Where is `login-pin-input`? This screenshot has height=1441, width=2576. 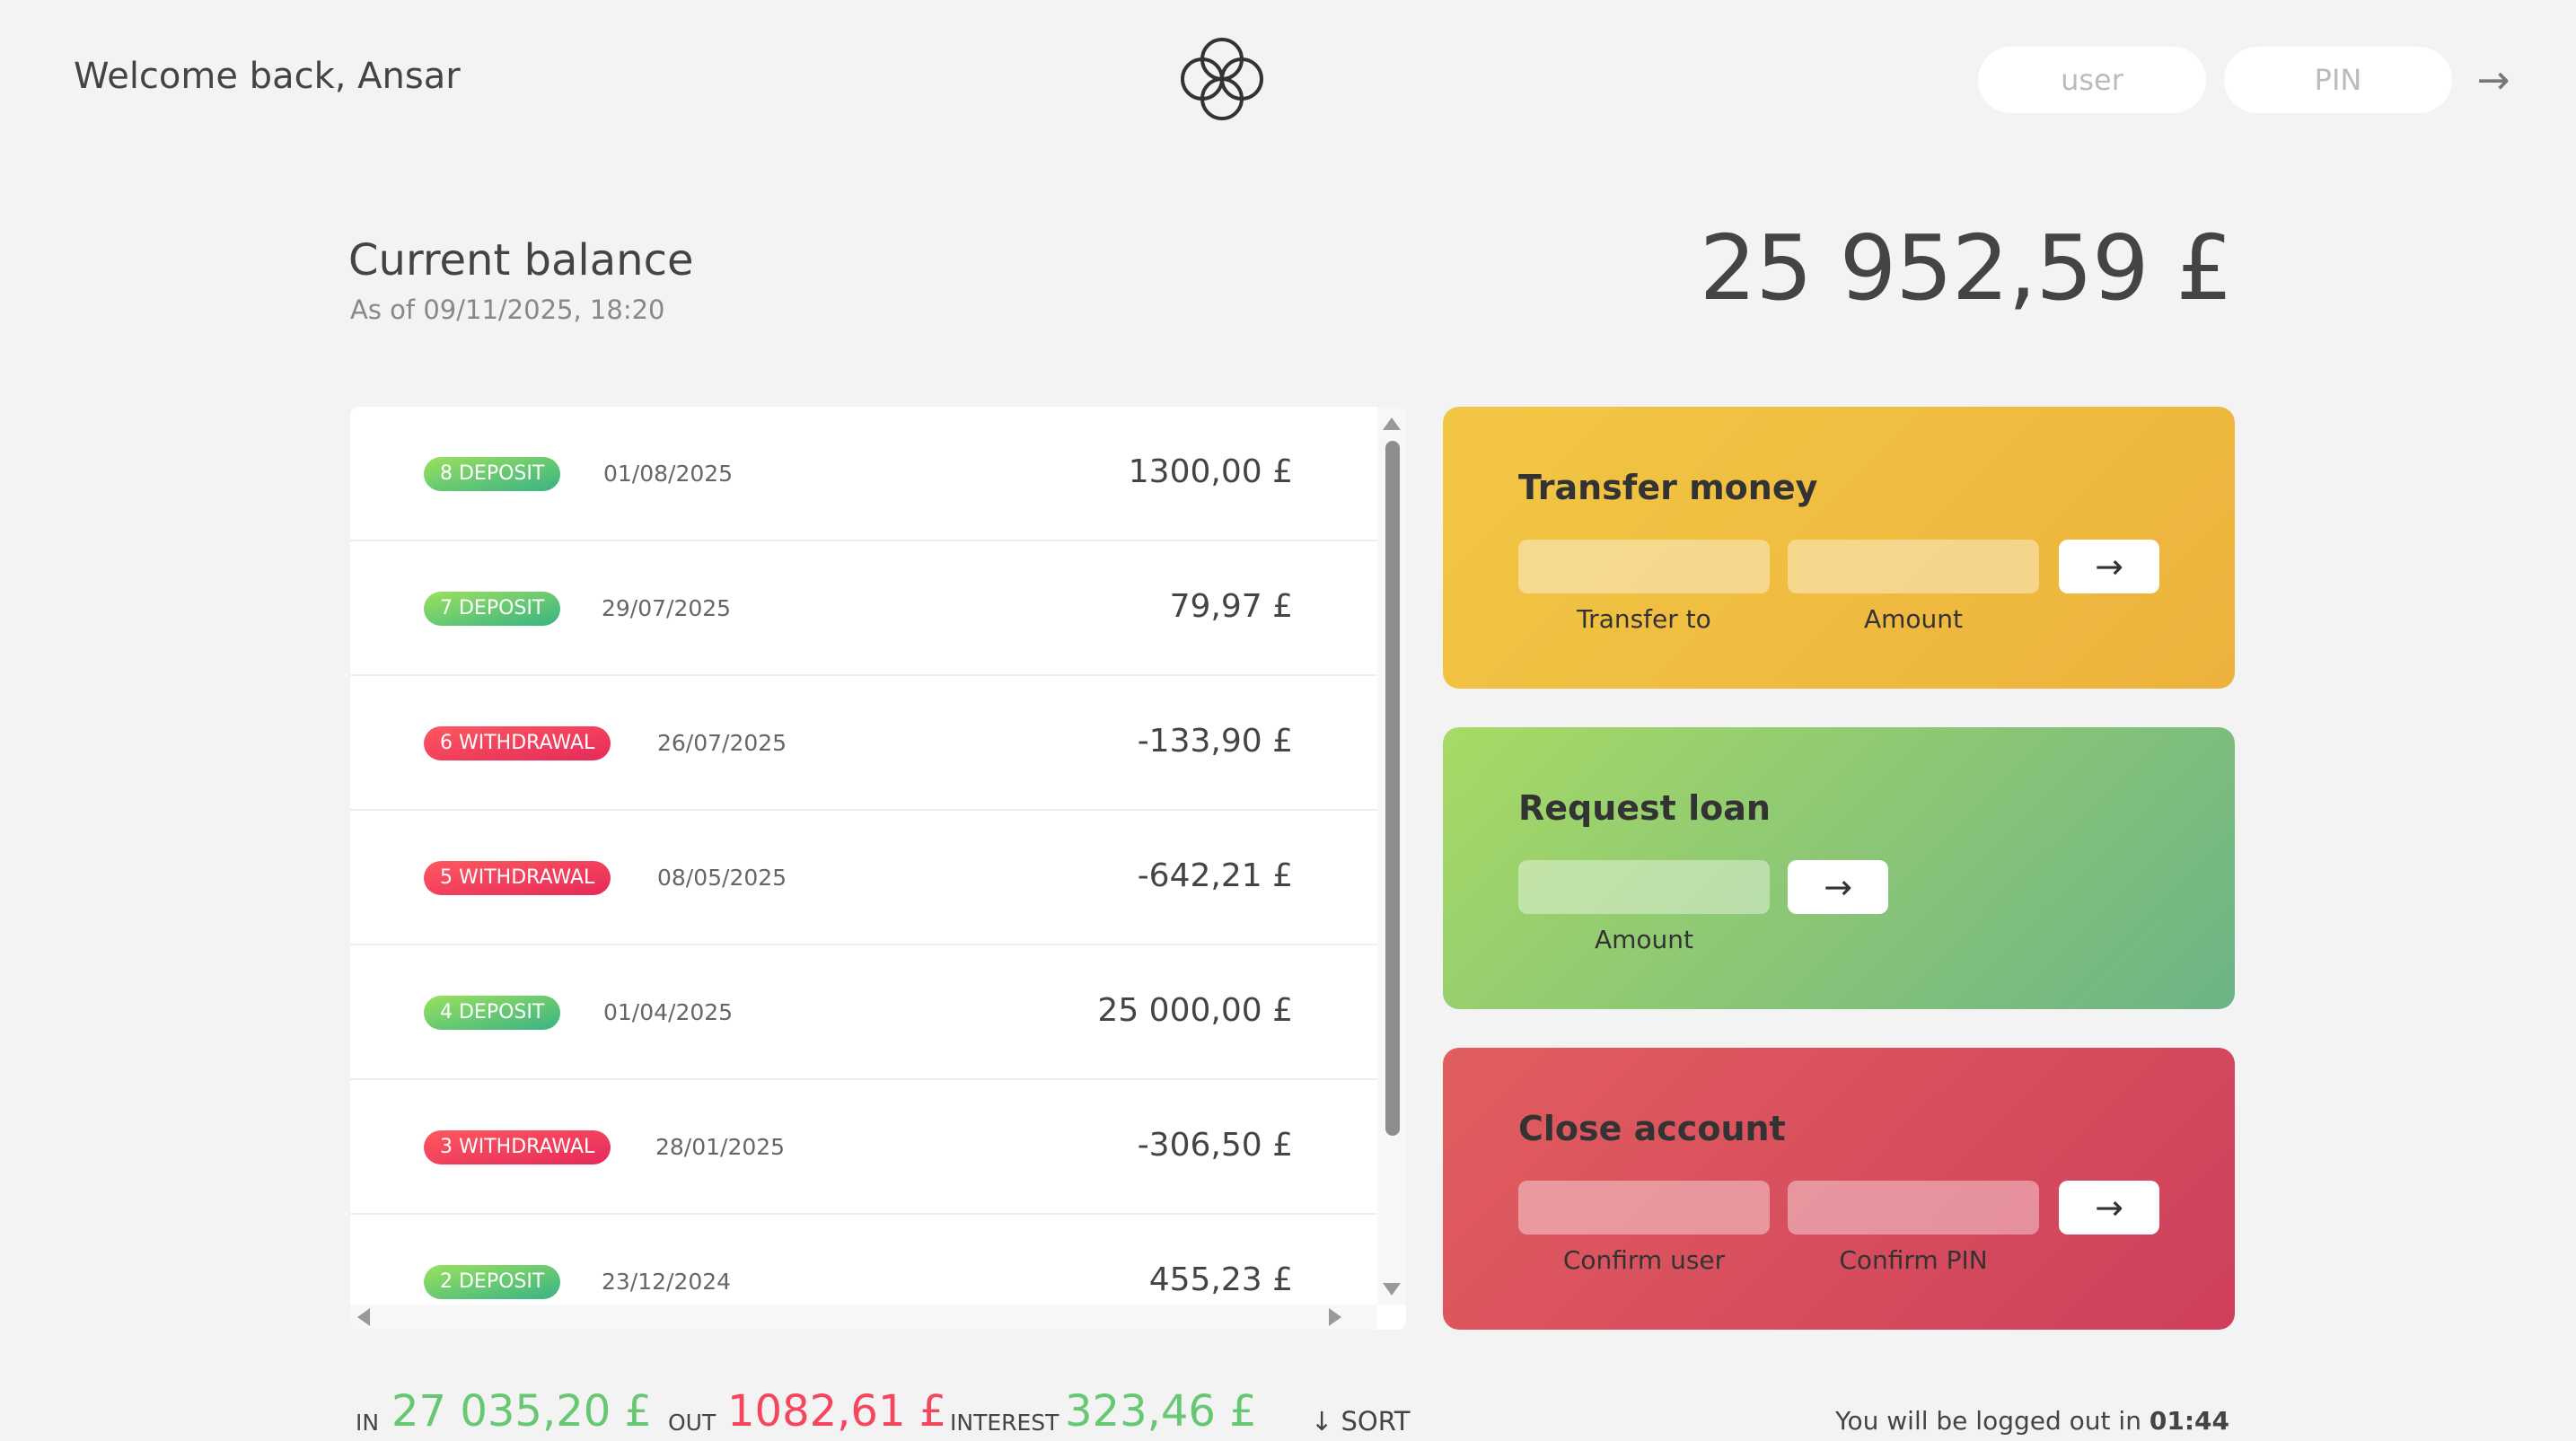 login-pin-input is located at coordinates (2338, 80).